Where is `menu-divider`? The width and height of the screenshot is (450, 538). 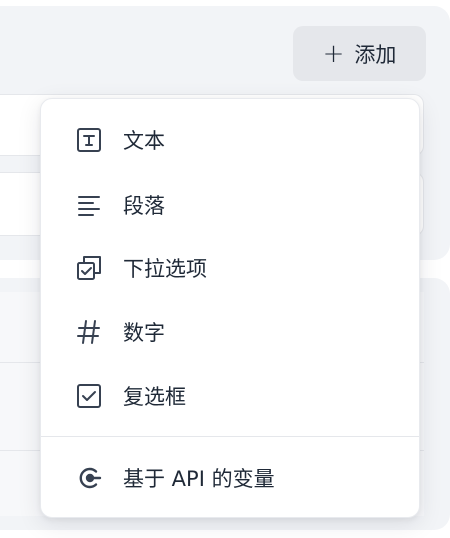 menu-divider is located at coordinates (230, 436).